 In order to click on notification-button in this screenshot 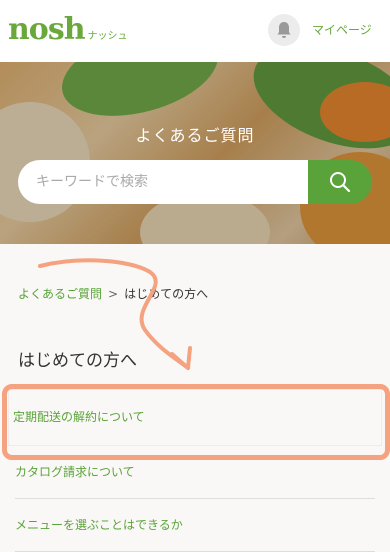, I will do `click(284, 30)`.